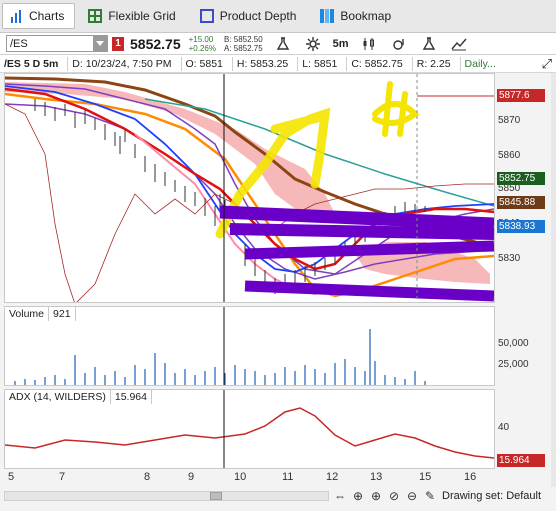  I want to click on bookmap-icon, so click(327, 16).